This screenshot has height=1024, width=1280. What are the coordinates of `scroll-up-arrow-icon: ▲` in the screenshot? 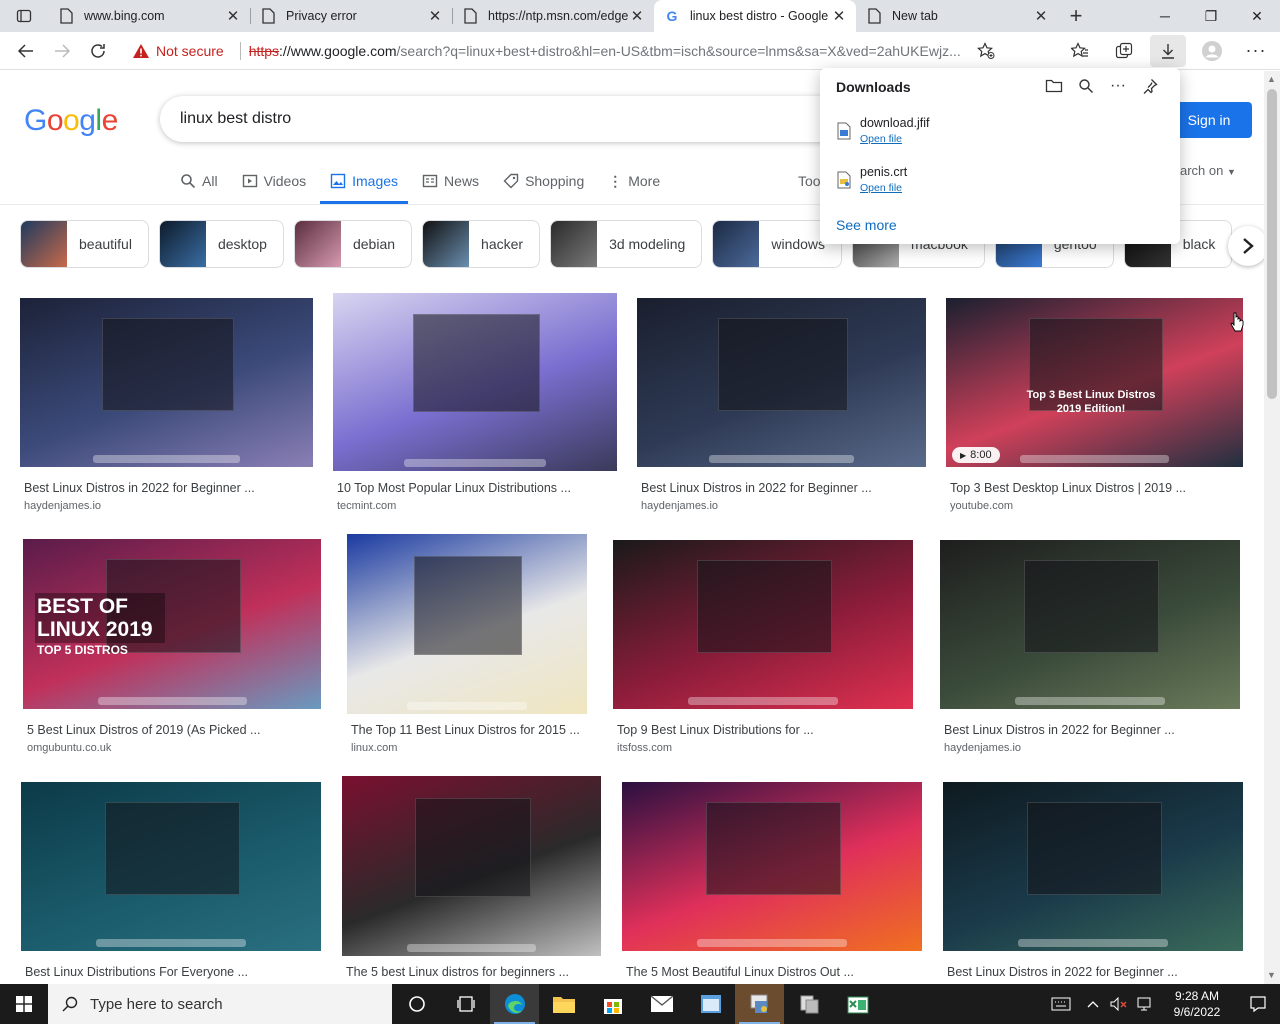 It's located at (1271, 79).